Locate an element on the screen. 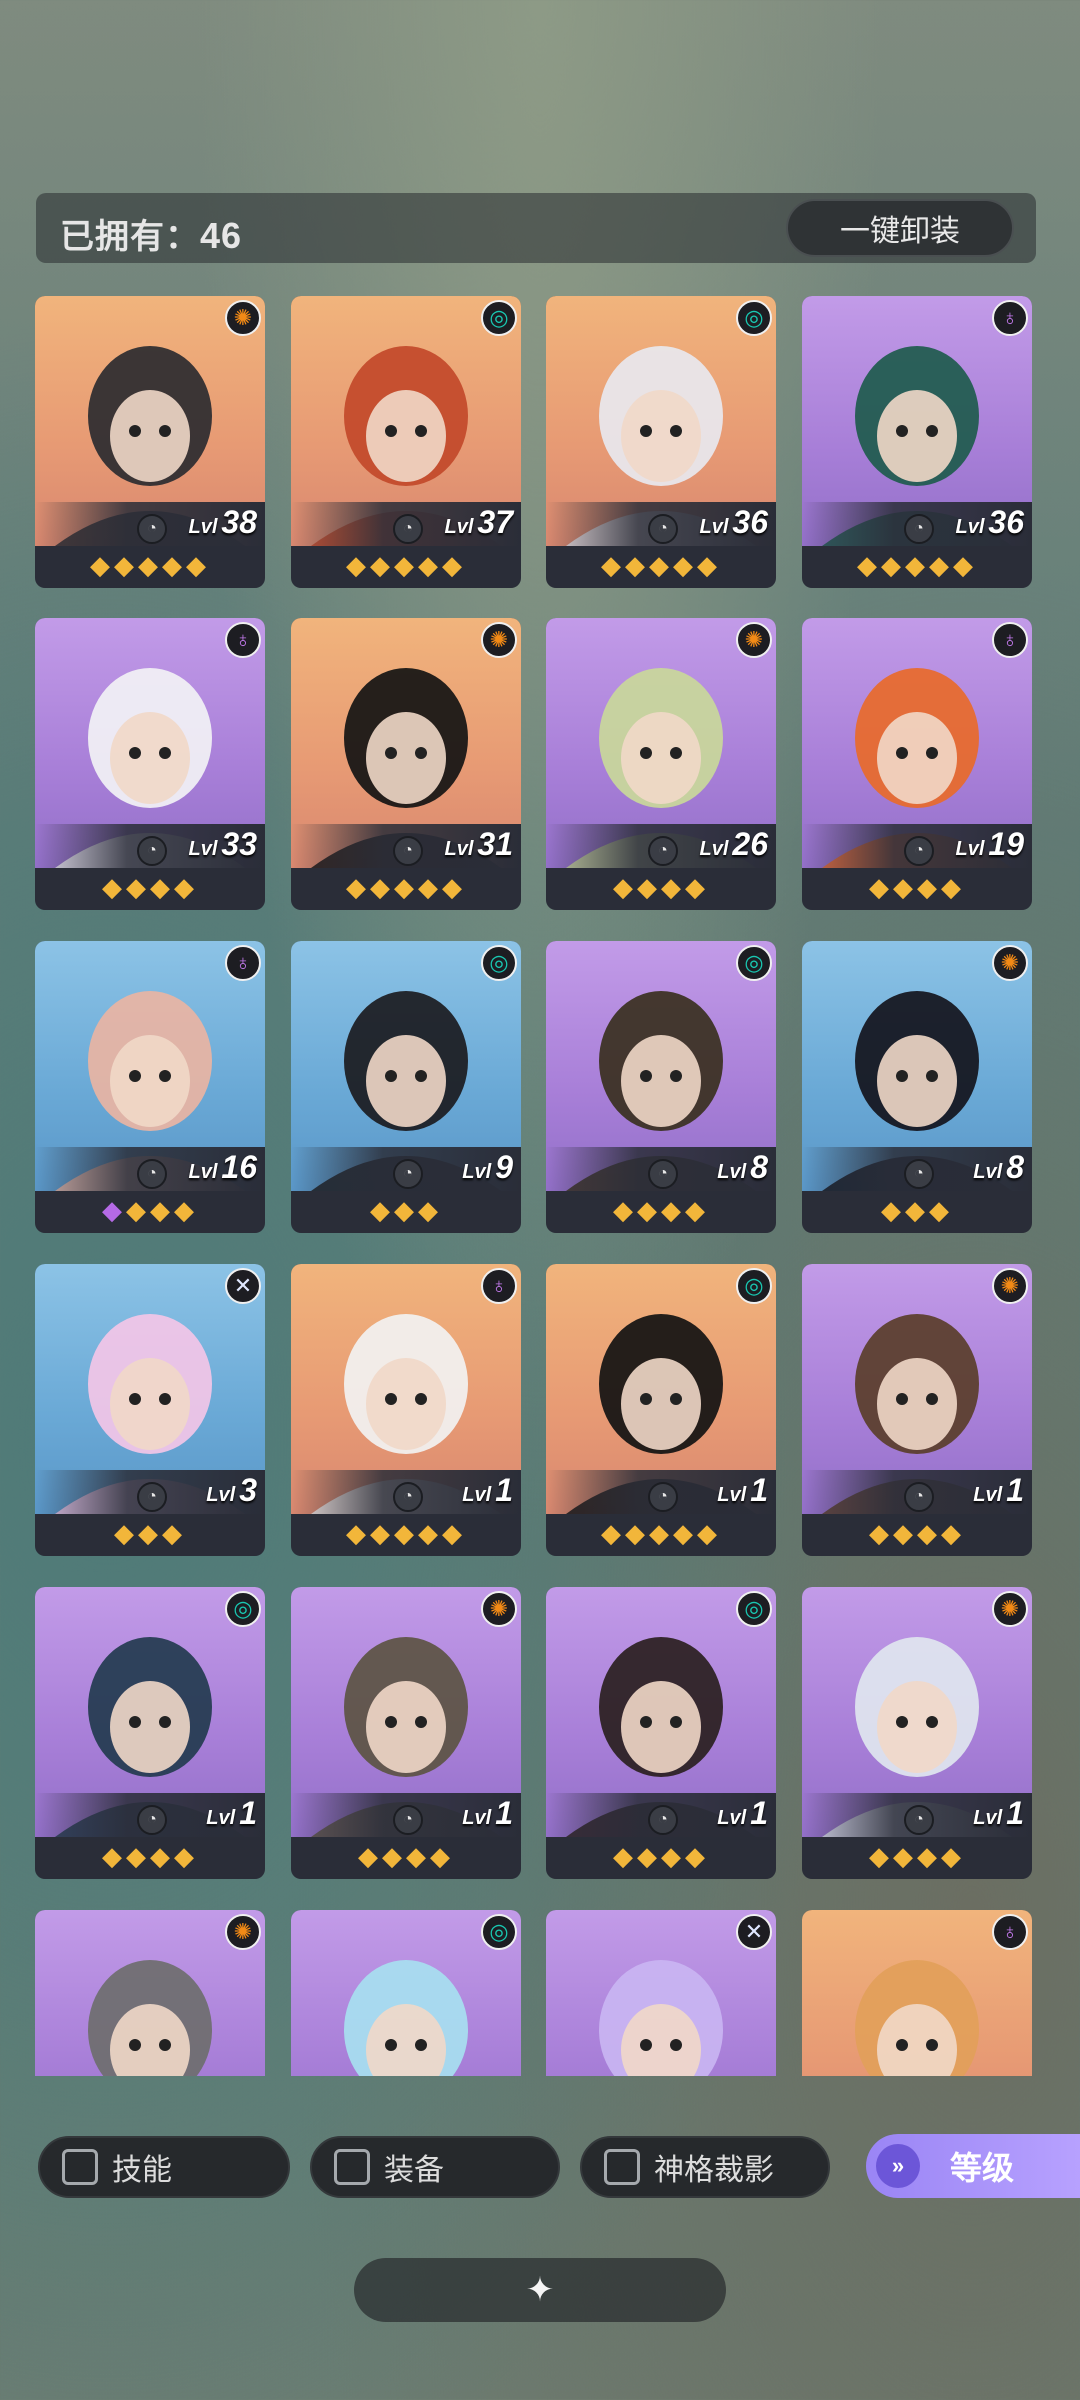 The image size is (1080, 2400). hero-card: ◔ Lvl 37 ◆◆◆◆◆ ◎ is located at coordinates (406, 442).